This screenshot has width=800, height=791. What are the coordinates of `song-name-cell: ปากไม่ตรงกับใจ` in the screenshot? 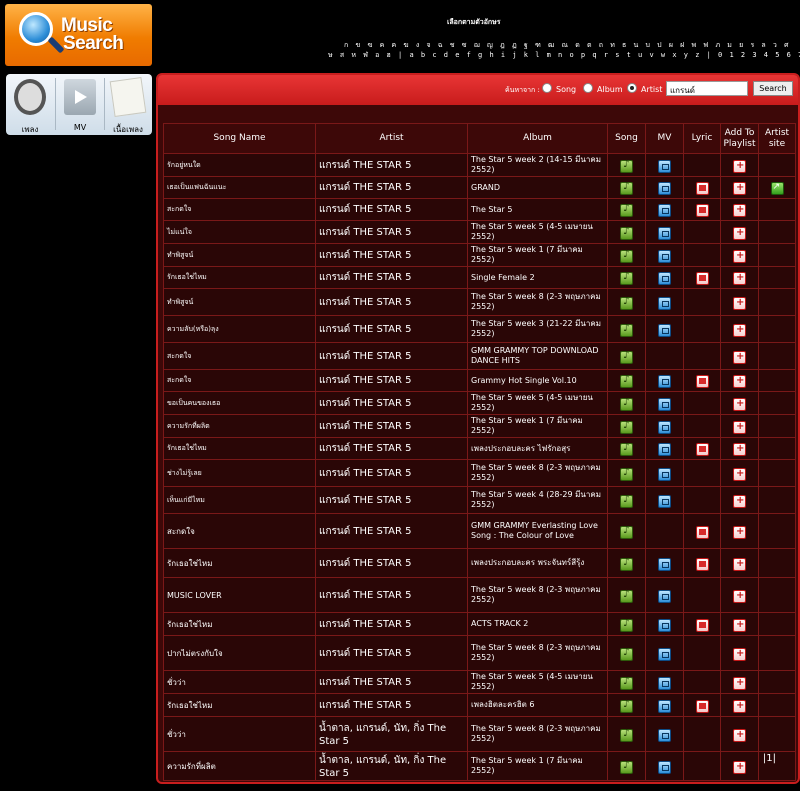 It's located at (239, 653).